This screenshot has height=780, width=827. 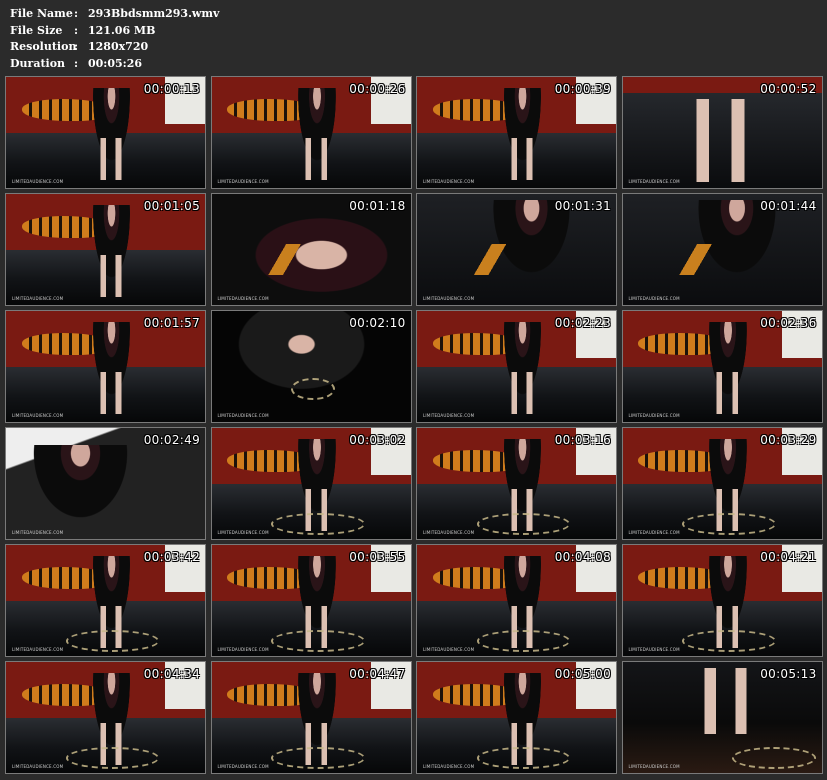 I want to click on thumbnail-frame: LIMITEDAUDIENCE.COM 00:03:02, so click(x=311, y=483).